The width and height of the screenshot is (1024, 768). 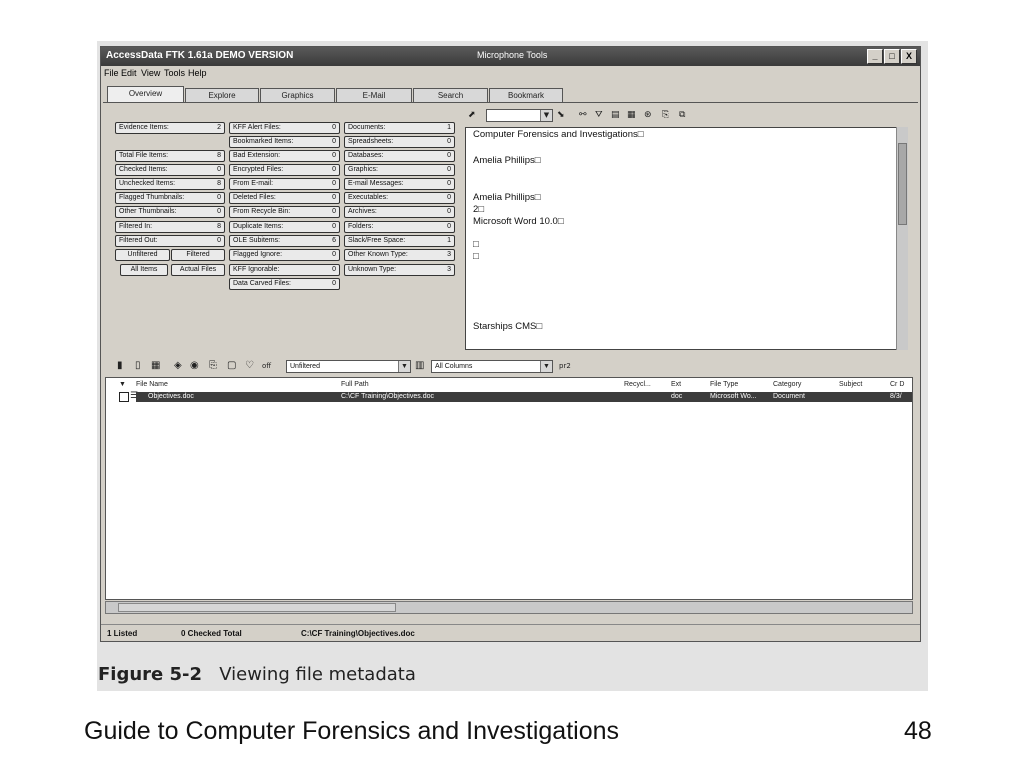 I want to click on stat-label: Graphics:, so click(x=363, y=169).